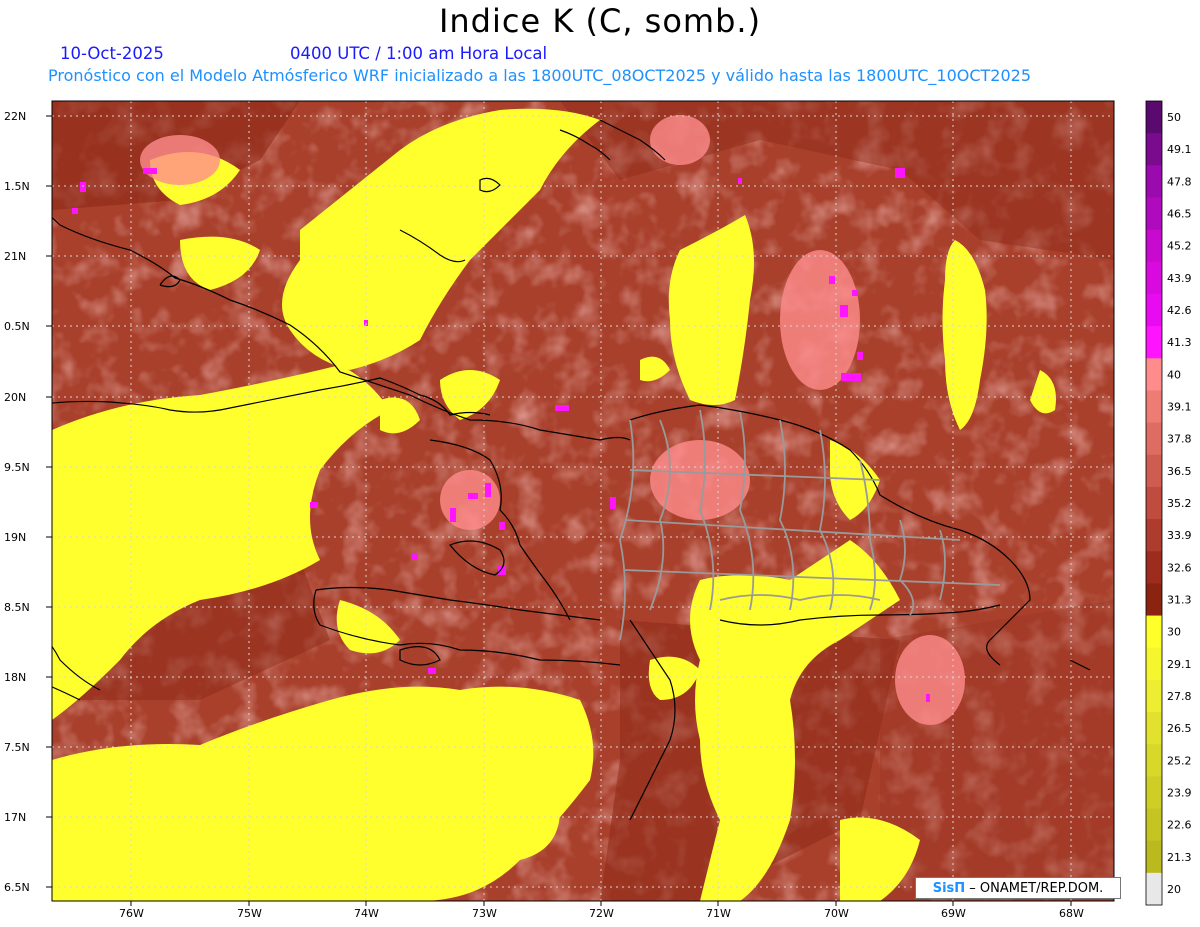  I want to click on colorbar-label: 32.6, so click(1179, 567).